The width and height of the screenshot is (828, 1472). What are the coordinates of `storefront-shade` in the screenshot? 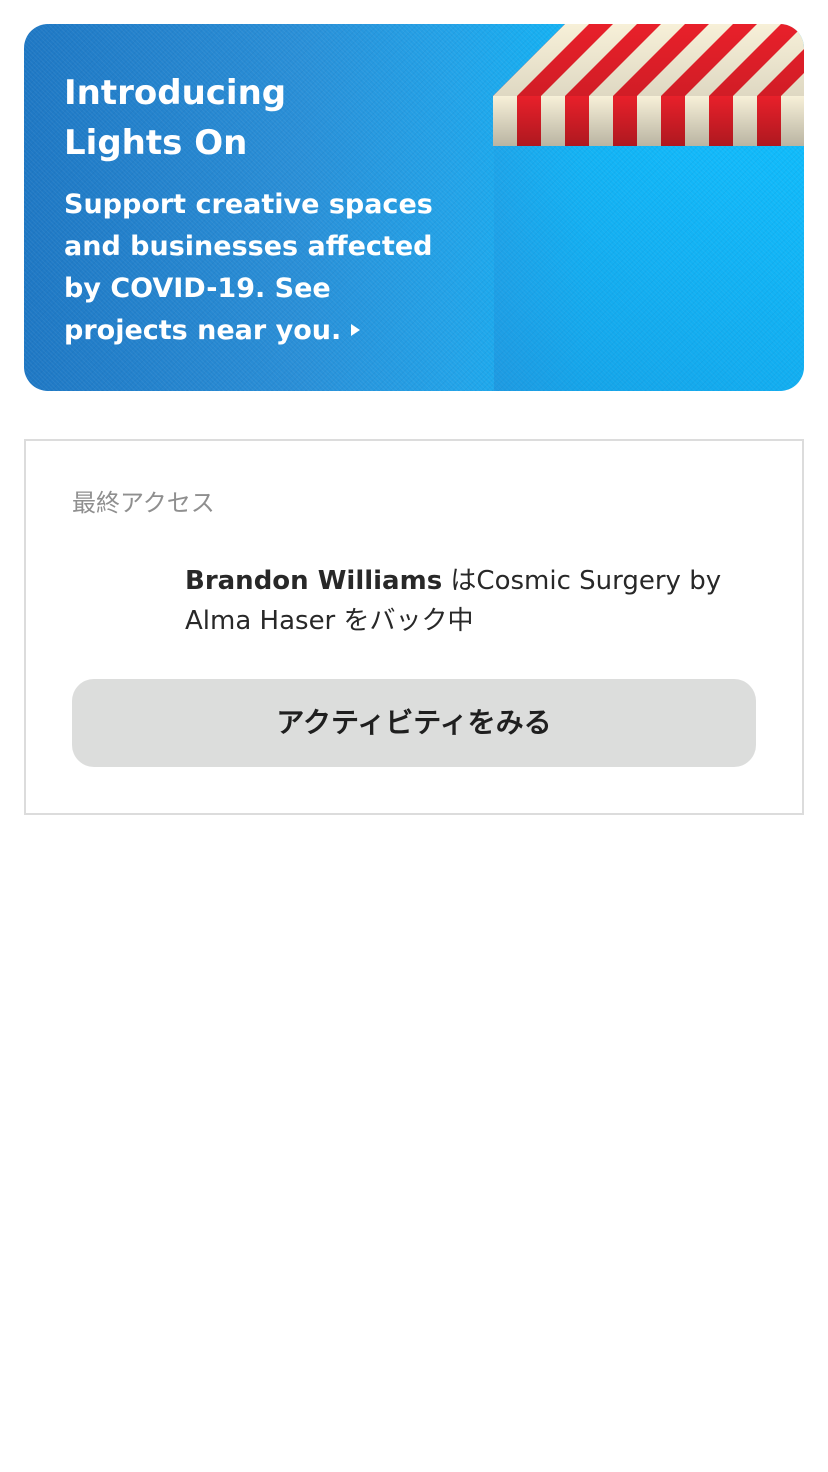 It's located at (649, 267).